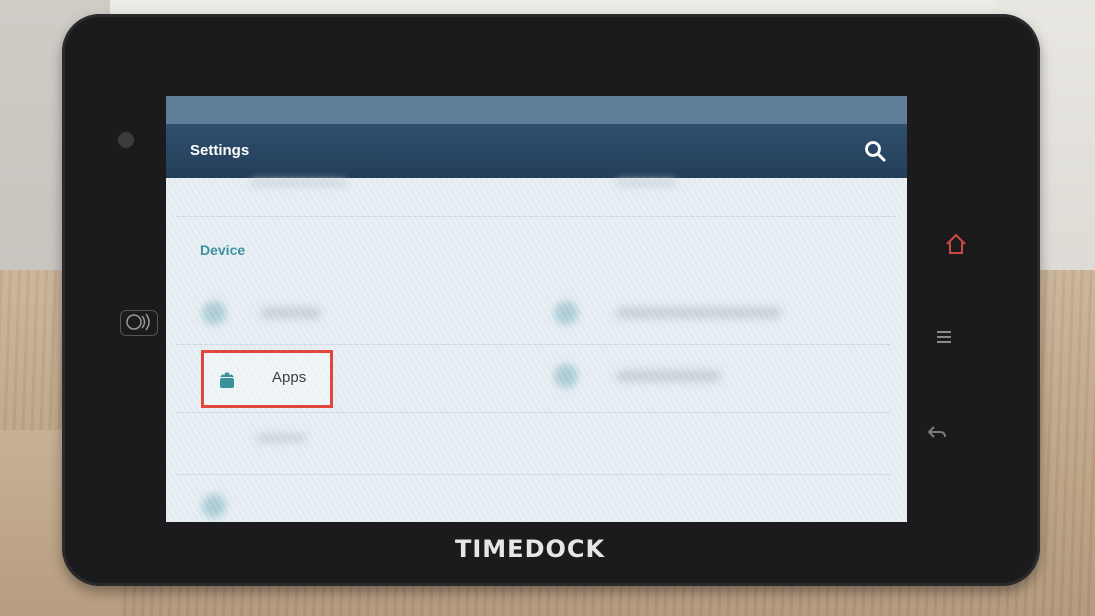 The width and height of the screenshot is (1095, 616). I want to click on status-bar, so click(536, 110).